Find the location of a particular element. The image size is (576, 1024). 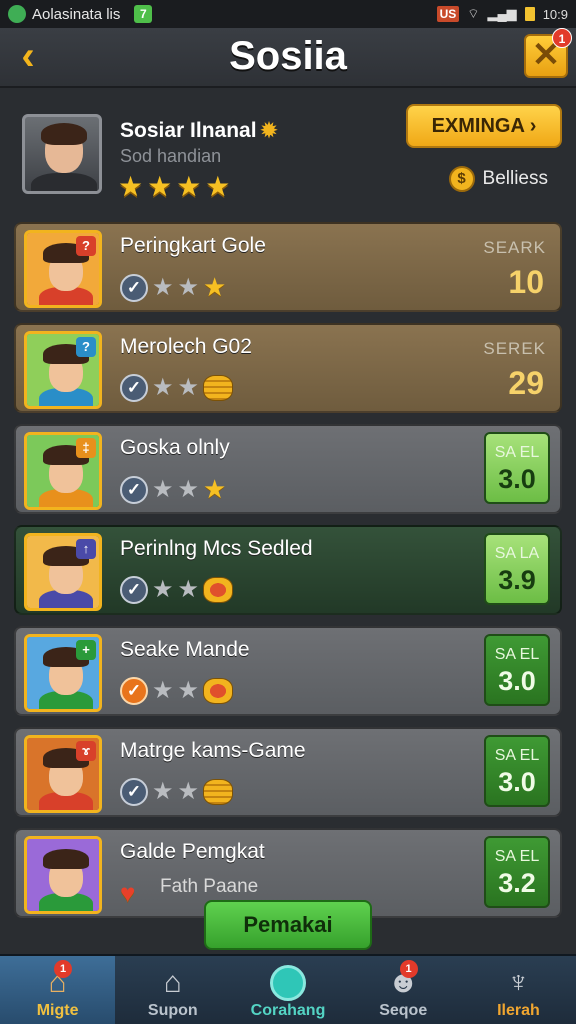

game-thumbnail: + is located at coordinates (63, 673).